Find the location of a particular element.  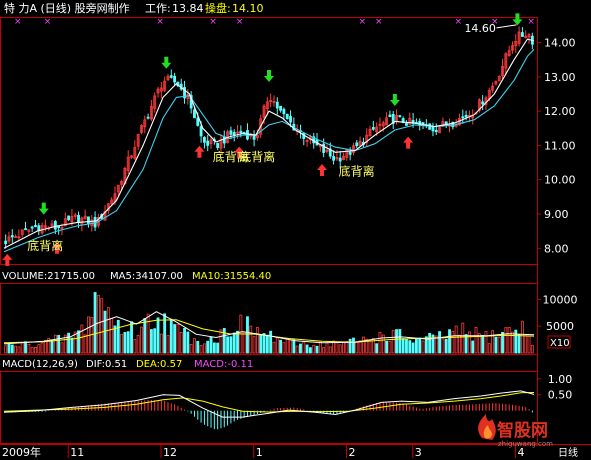

price-tick-label: 14.00 is located at coordinates (560, 43).